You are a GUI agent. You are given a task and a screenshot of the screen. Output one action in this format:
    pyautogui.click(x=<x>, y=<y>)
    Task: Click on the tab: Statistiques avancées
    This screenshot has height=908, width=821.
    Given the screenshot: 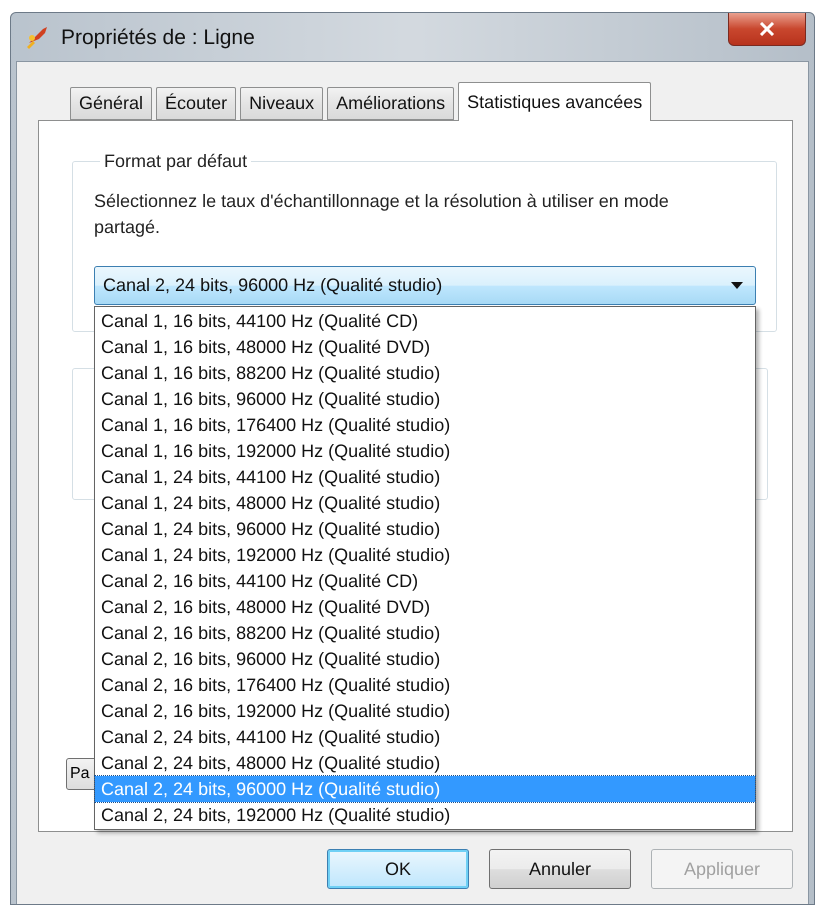 What is the action you would take?
    pyautogui.click(x=555, y=101)
    